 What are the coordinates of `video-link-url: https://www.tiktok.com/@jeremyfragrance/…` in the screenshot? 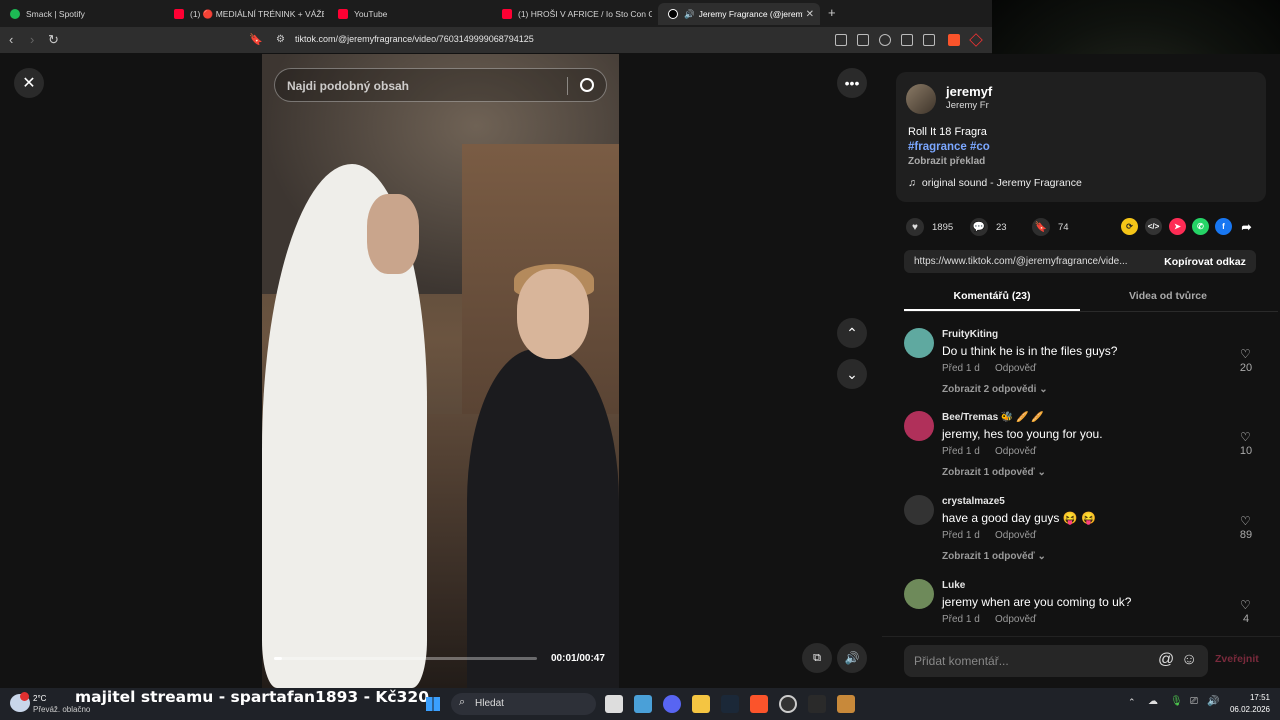 It's located at (1021, 261).